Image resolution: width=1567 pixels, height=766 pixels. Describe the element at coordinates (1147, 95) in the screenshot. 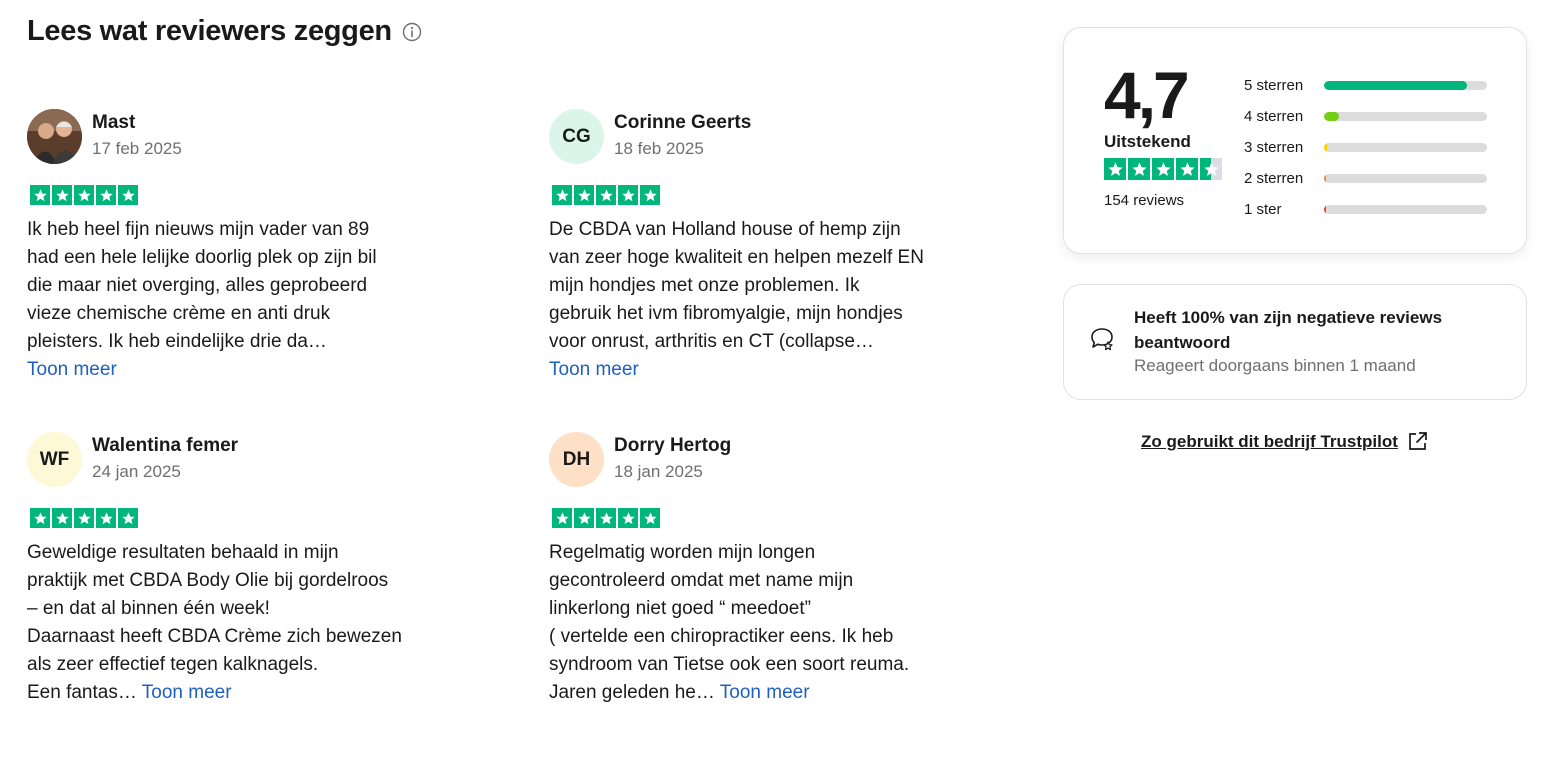

I see `trust-score: 4,7` at that location.